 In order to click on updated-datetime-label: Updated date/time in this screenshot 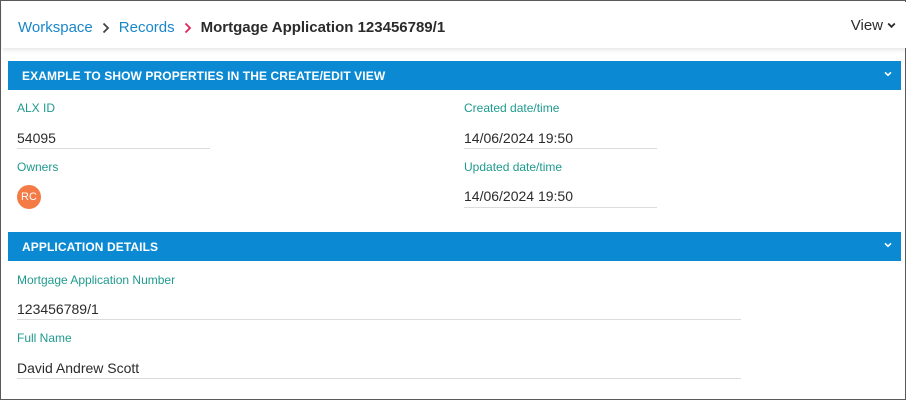, I will do `click(513, 167)`.